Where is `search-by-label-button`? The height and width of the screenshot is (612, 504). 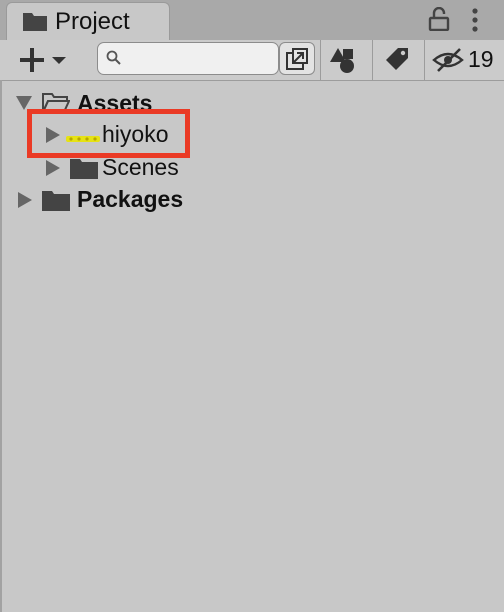 search-by-label-button is located at coordinates (397, 60).